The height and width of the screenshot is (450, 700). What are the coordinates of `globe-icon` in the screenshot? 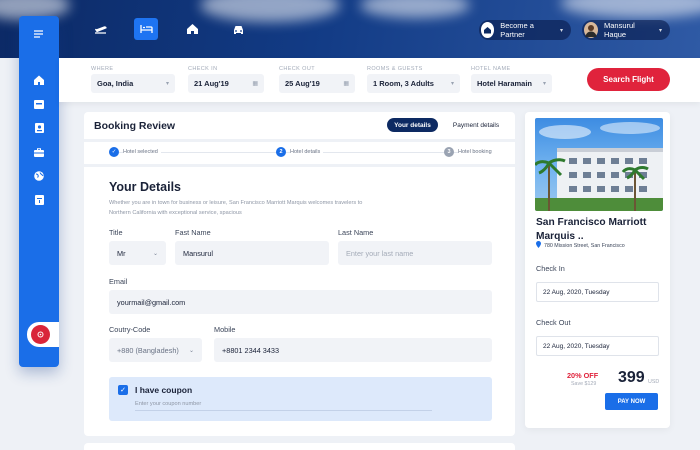 It's located at (39, 176).